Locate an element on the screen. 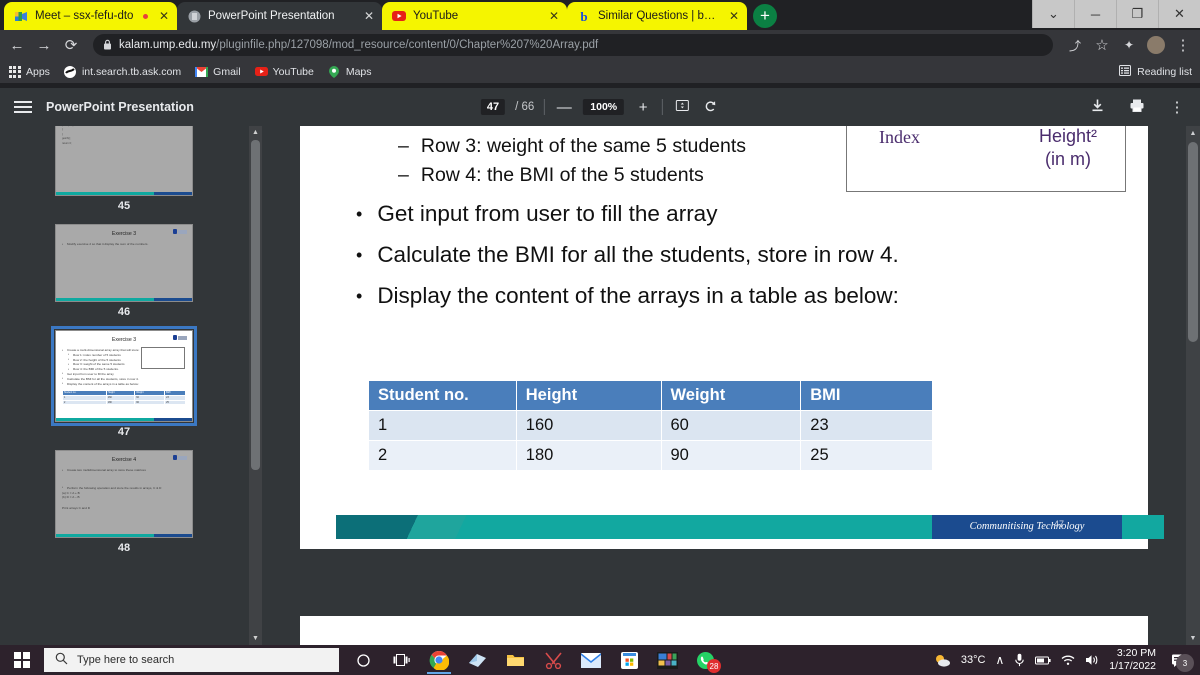  microphone-icon is located at coordinates (1019, 660).